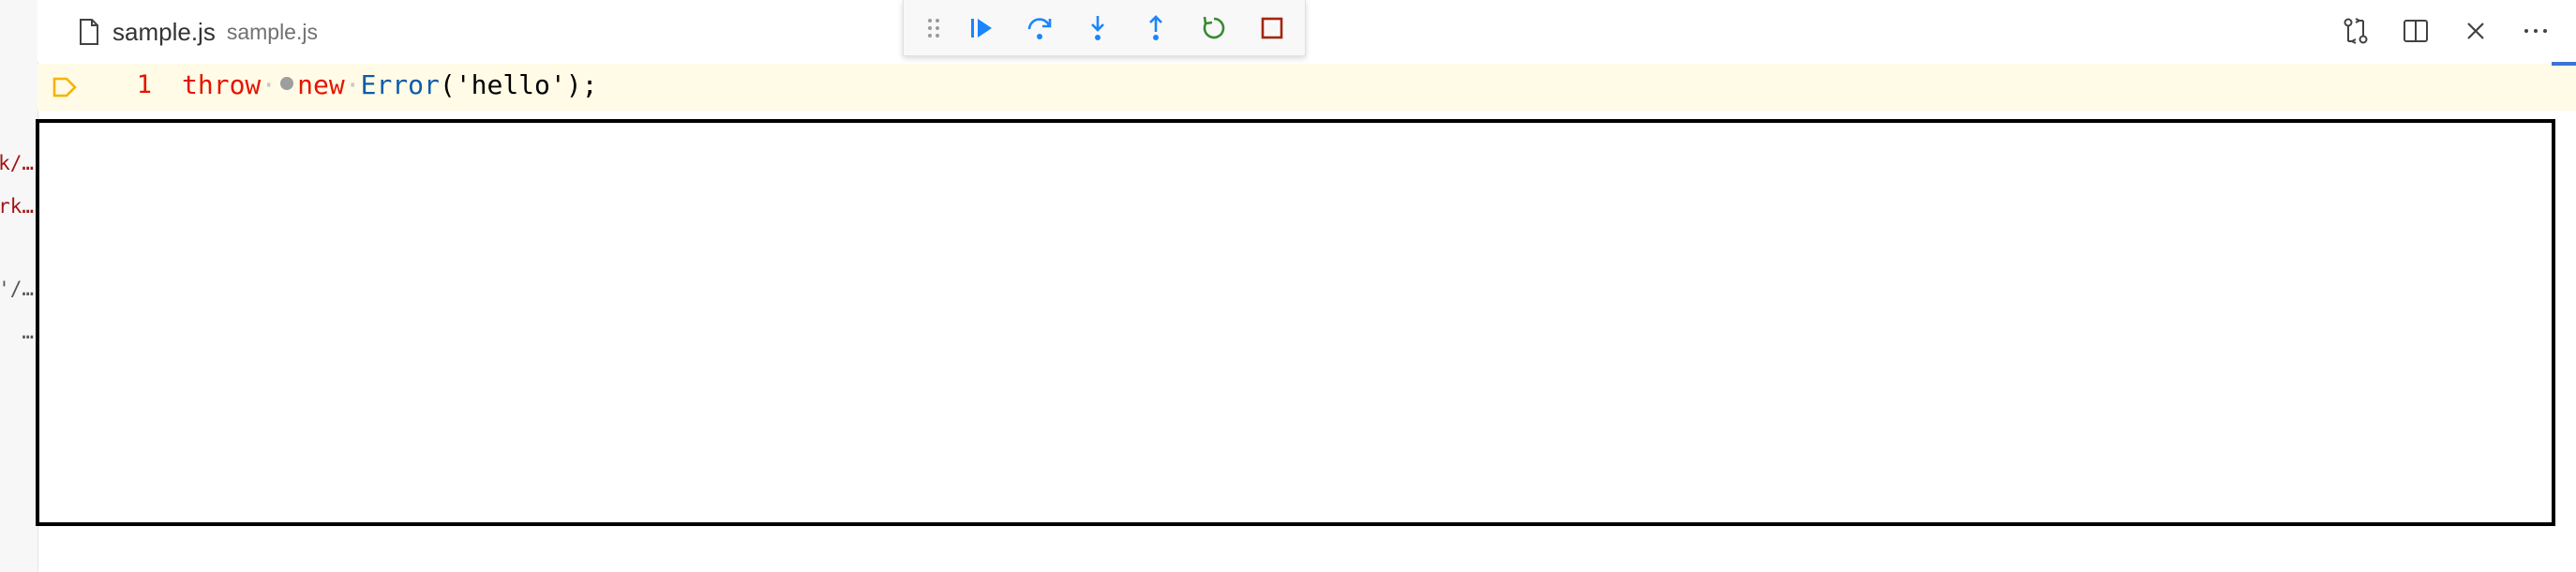 The width and height of the screenshot is (2576, 572). I want to click on editor-actions, so click(2446, 31).